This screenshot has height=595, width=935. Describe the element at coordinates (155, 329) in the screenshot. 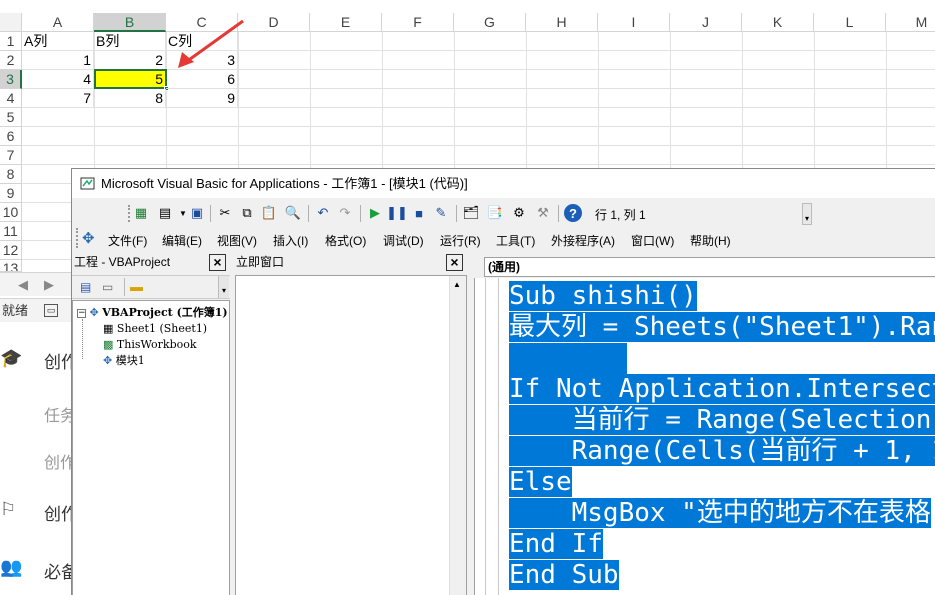

I see `tree-item-sheet1: ▦ Sheet1 (Sheet1)` at that location.